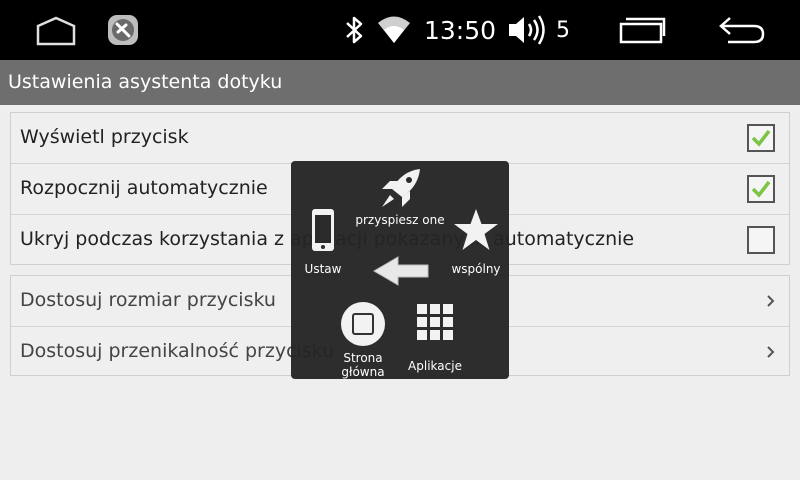  I want to click on phone-icon, so click(323, 230).